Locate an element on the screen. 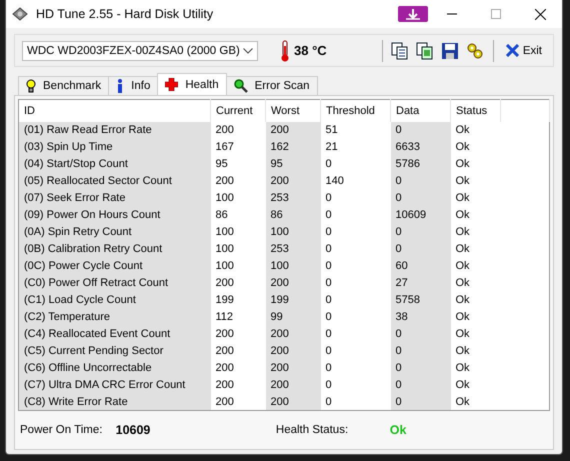 Image resolution: width=570 pixels, height=461 pixels. magnifier-icon is located at coordinates (241, 86).